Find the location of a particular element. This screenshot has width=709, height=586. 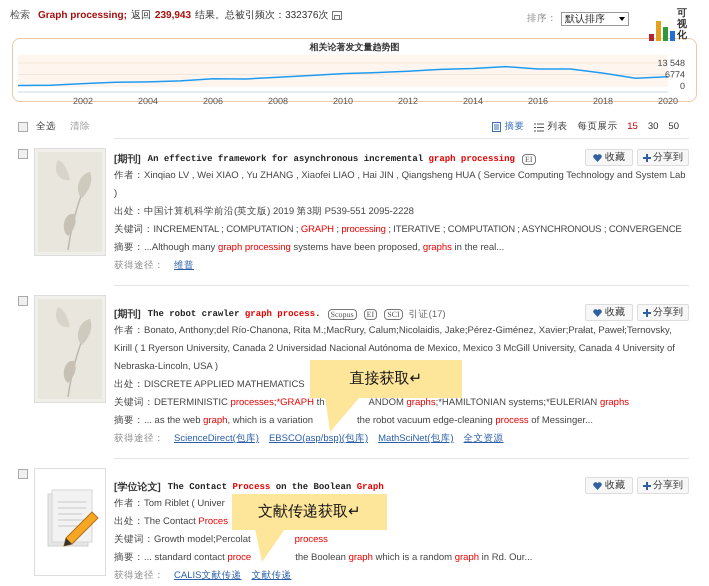

visualize-label: 可视化 is located at coordinates (682, 24).